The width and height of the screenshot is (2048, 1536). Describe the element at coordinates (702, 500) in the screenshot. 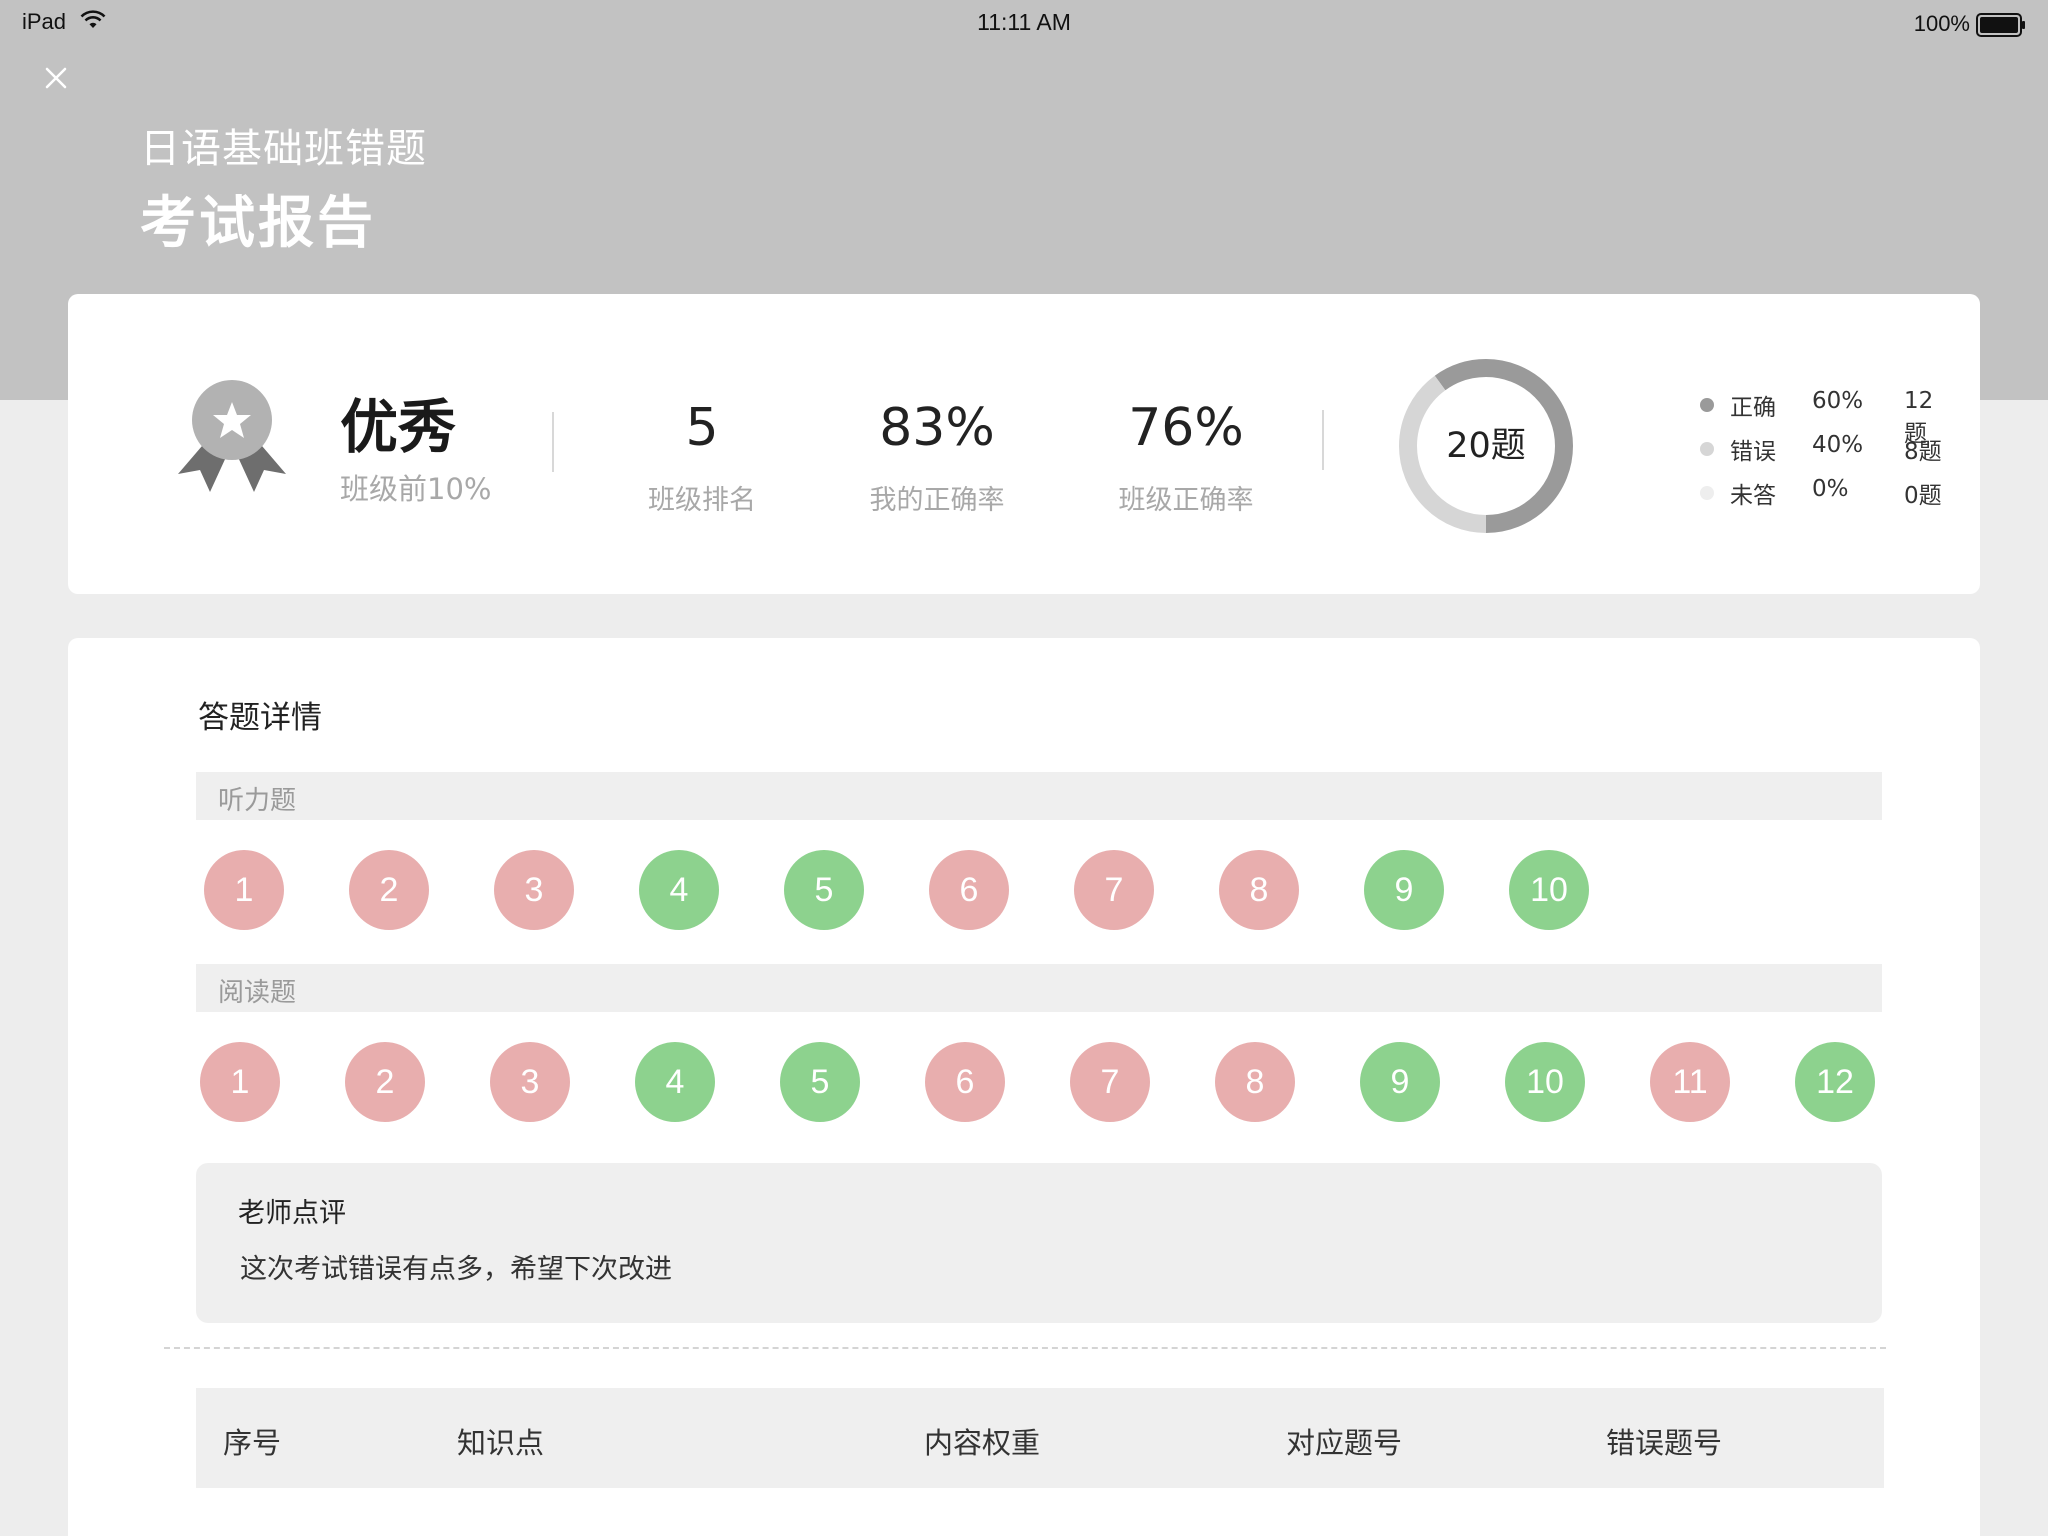

I see `stat-label: 班级排名` at that location.